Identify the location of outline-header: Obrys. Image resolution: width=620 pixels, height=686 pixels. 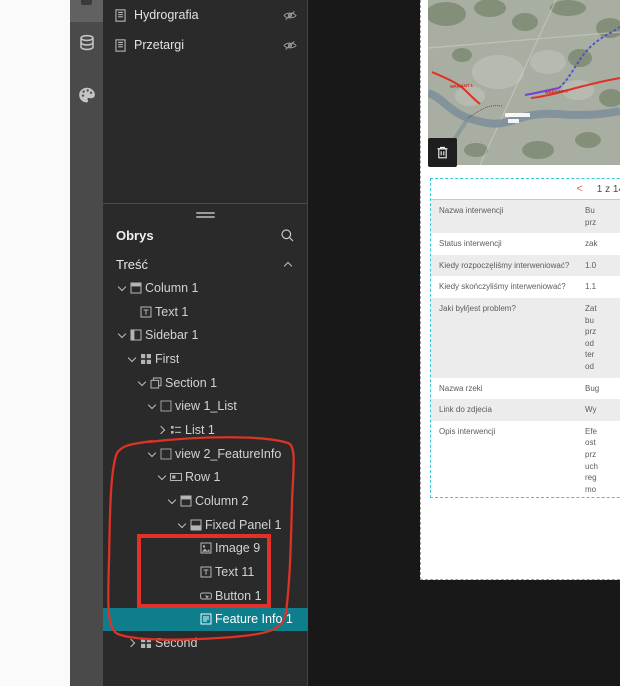
(205, 235).